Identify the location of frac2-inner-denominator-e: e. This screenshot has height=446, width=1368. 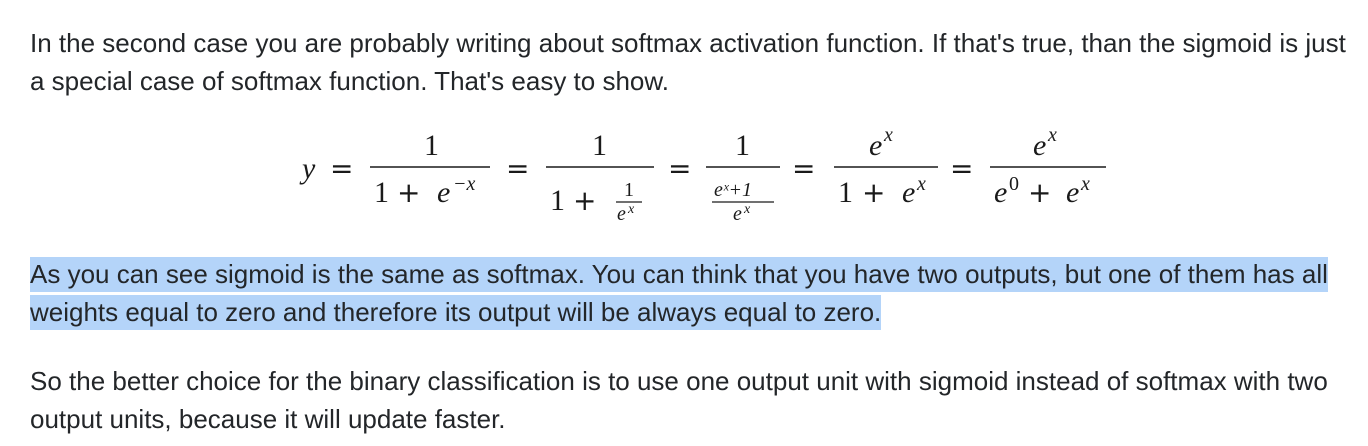
(621, 214).